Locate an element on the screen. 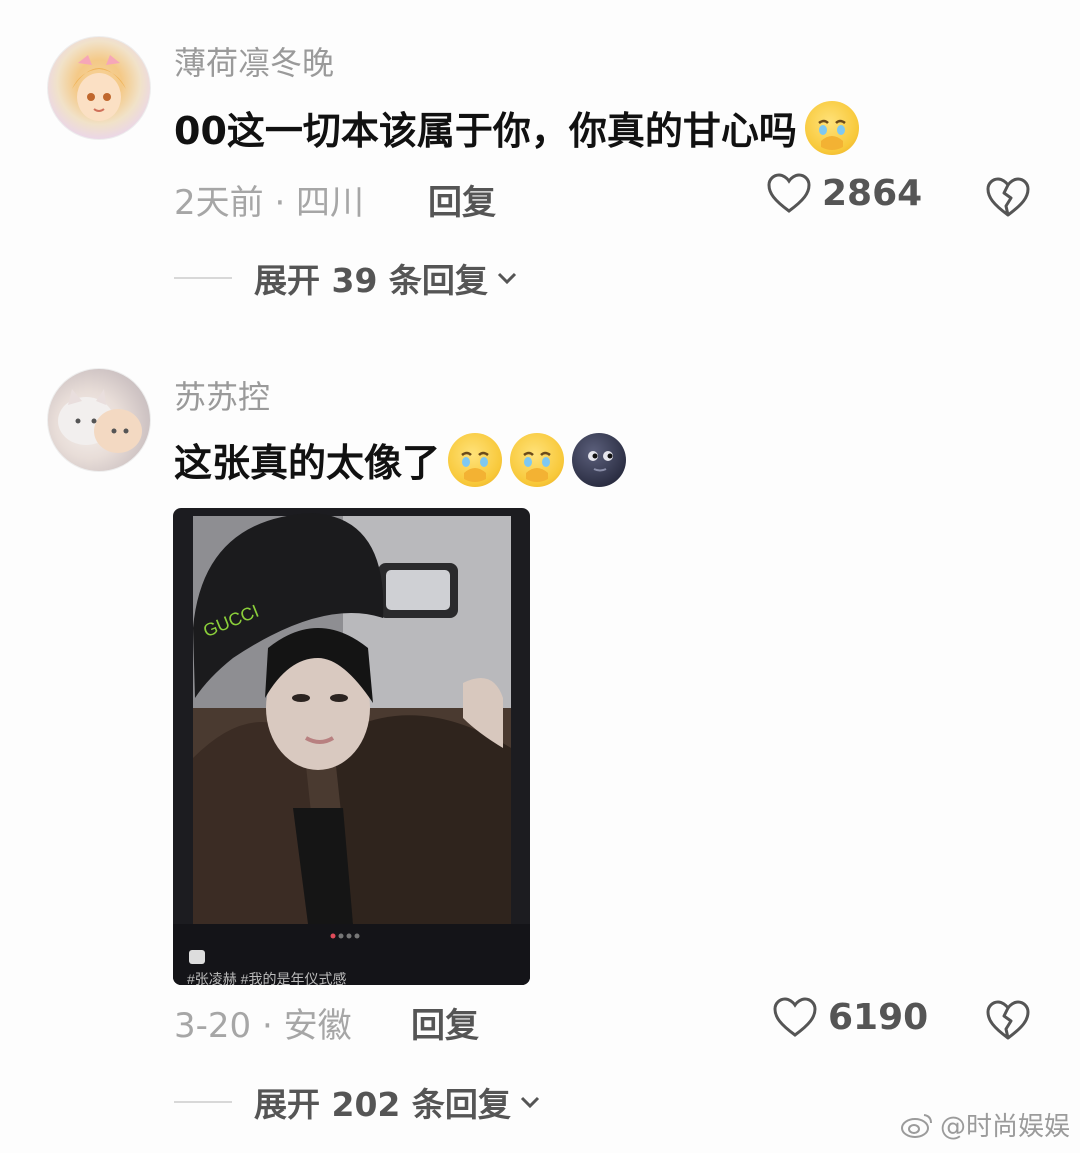 This screenshot has width=1080, height=1153. like-button: 2864 is located at coordinates (844, 193).